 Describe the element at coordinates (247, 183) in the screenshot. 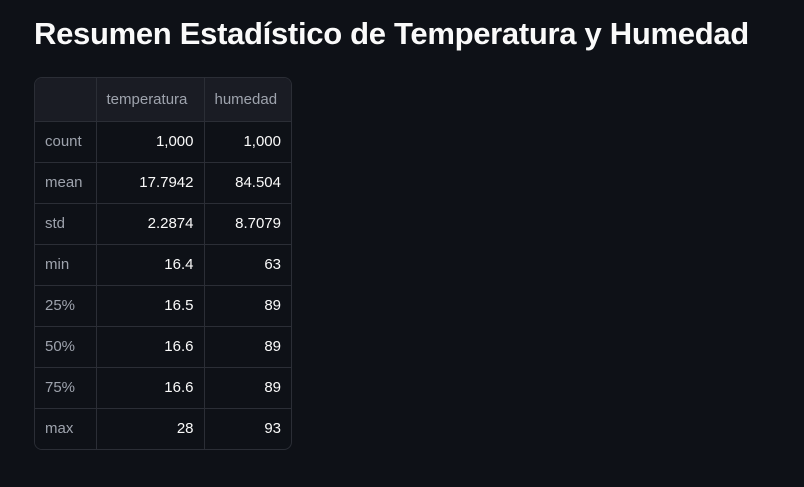

I see `cell-humedad: 84.504` at that location.